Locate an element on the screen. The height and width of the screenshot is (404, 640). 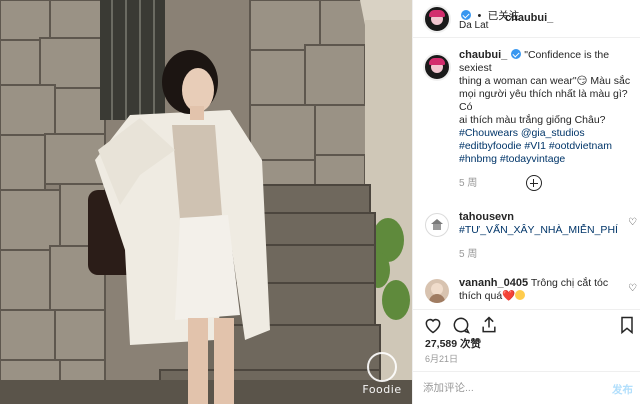
caption-line-1: chaubui_ "Confidence is the sexiest is located at coordinates (534, 61).